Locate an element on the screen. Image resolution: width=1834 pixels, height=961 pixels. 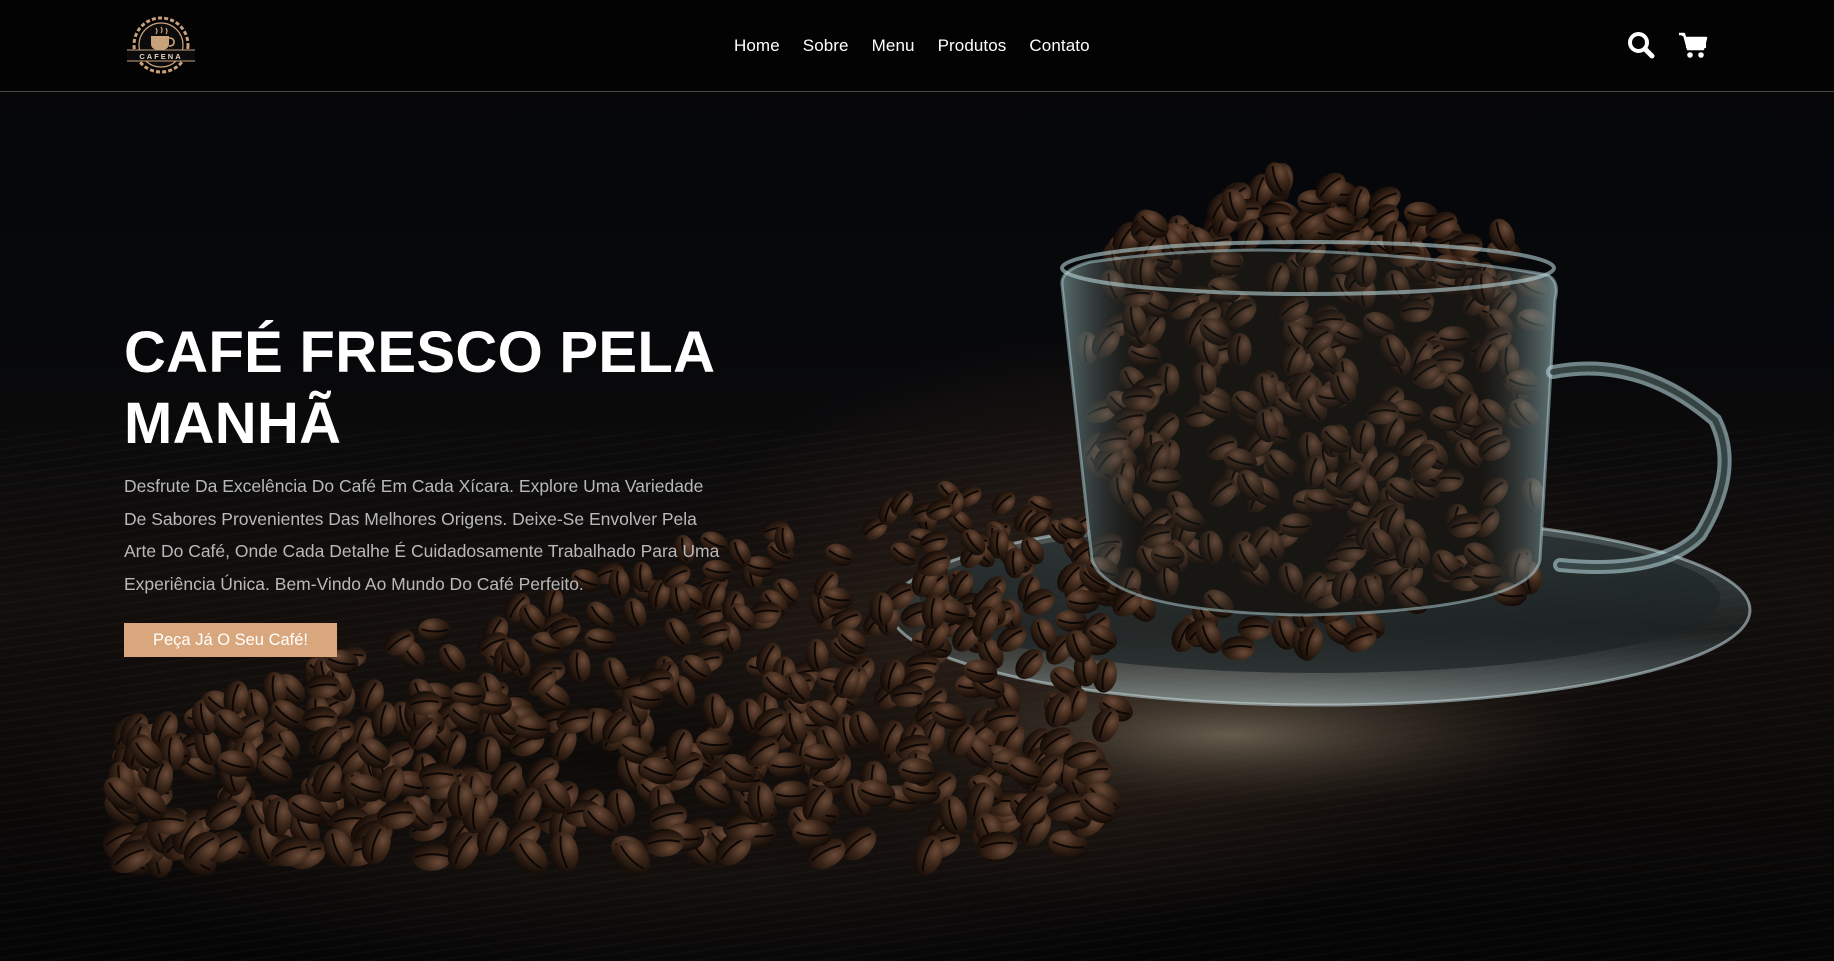
header-actions is located at coordinates (1667, 45).